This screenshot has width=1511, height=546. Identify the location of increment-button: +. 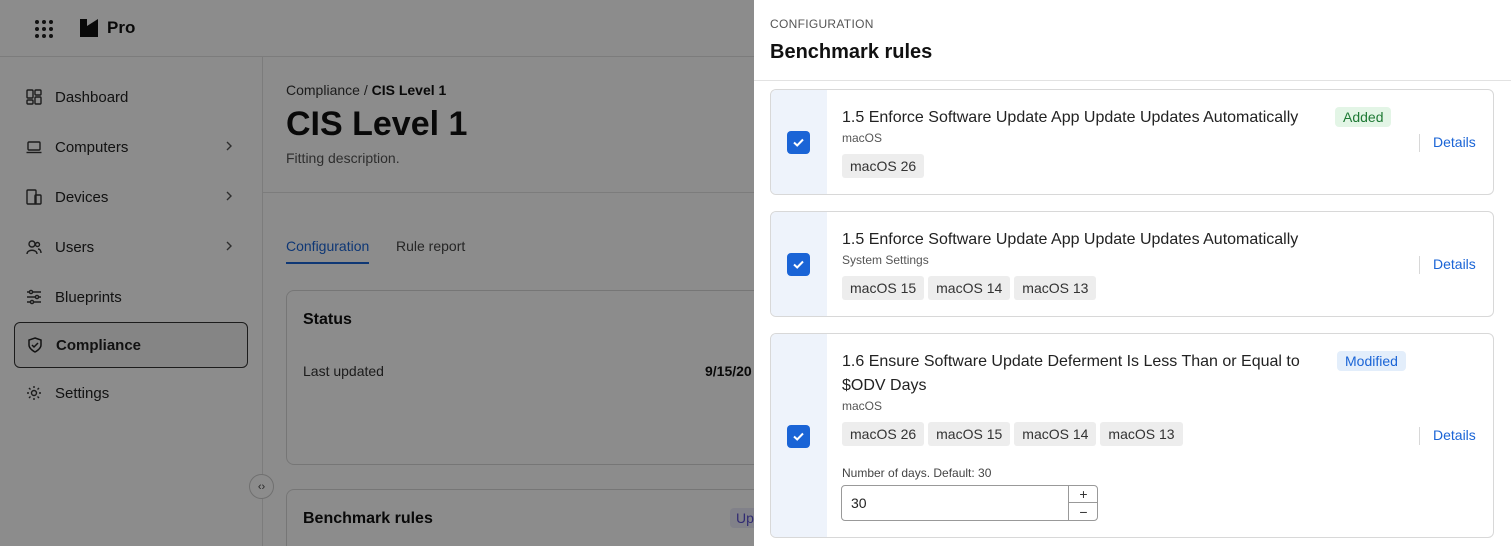
(1083, 494).